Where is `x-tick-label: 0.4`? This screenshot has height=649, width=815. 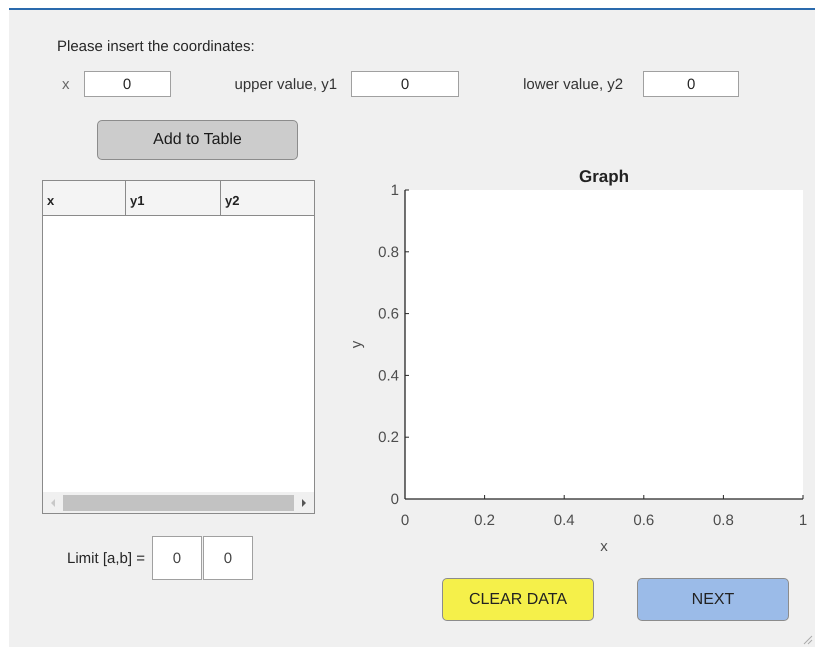
x-tick-label: 0.4 is located at coordinates (564, 520).